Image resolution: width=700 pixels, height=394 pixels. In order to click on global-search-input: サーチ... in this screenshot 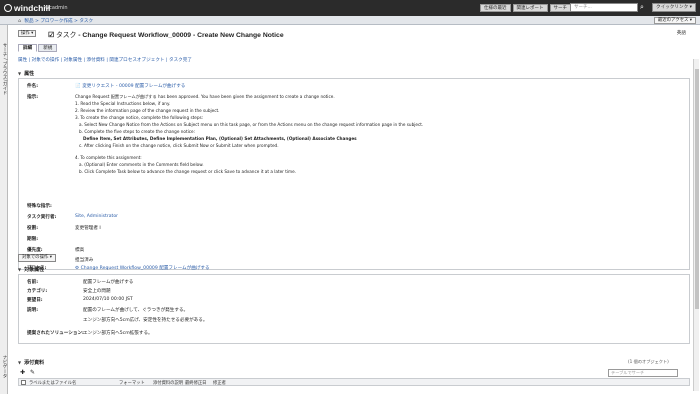, I will do `click(604, 7)`.